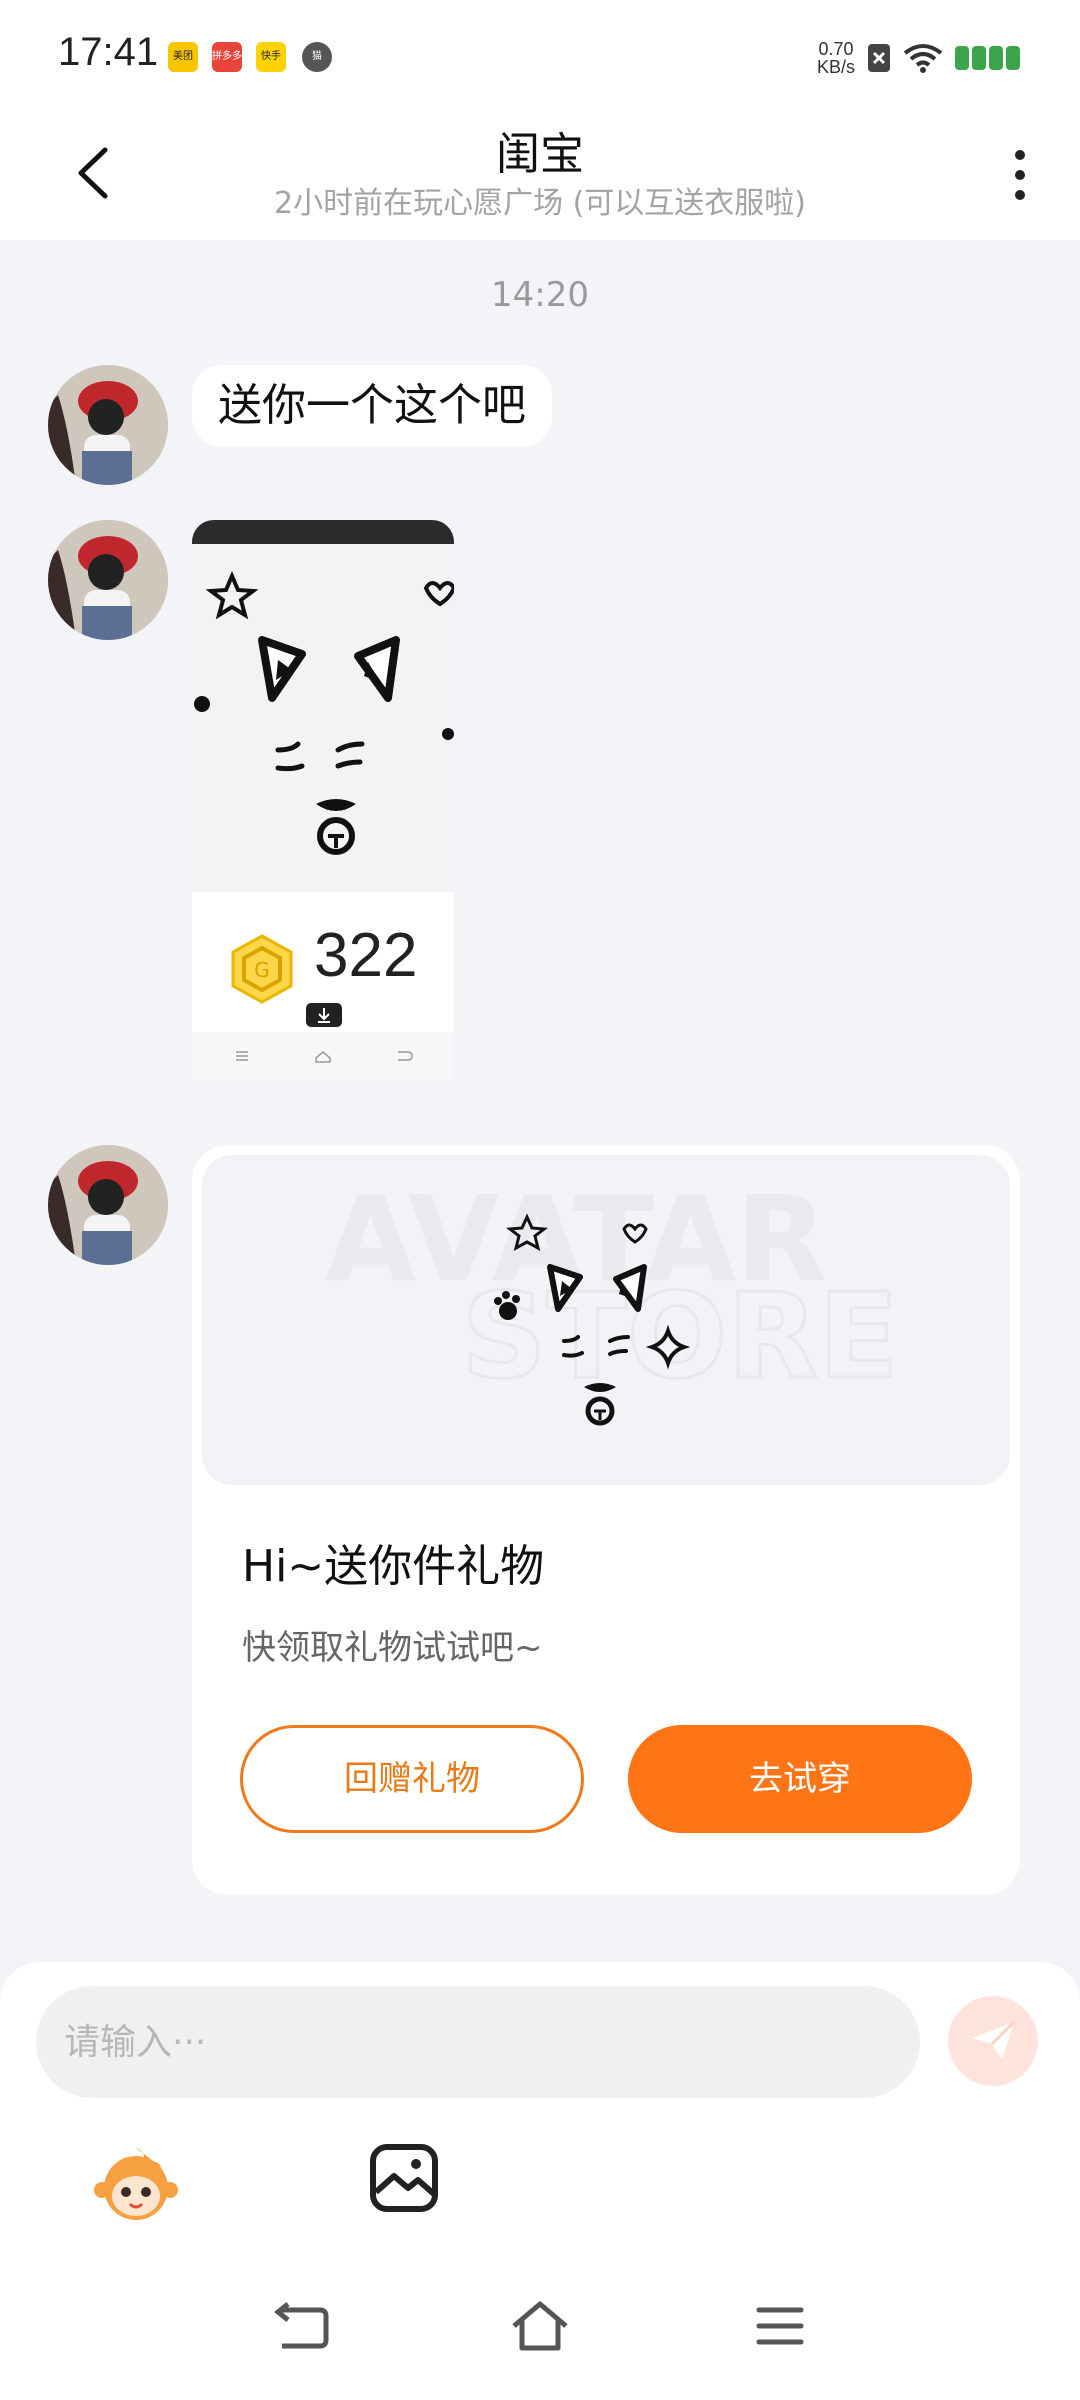 This screenshot has height=2400, width=1080. What do you see at coordinates (317, 57) in the screenshot?
I see `cat-app-icon: 猫` at bounding box center [317, 57].